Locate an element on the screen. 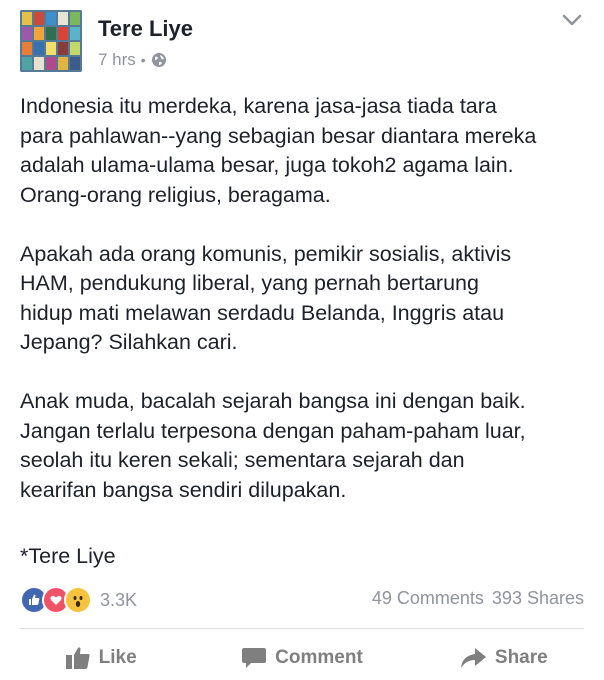 This screenshot has height=680, width=604. post-time: 7 hrs is located at coordinates (117, 60).